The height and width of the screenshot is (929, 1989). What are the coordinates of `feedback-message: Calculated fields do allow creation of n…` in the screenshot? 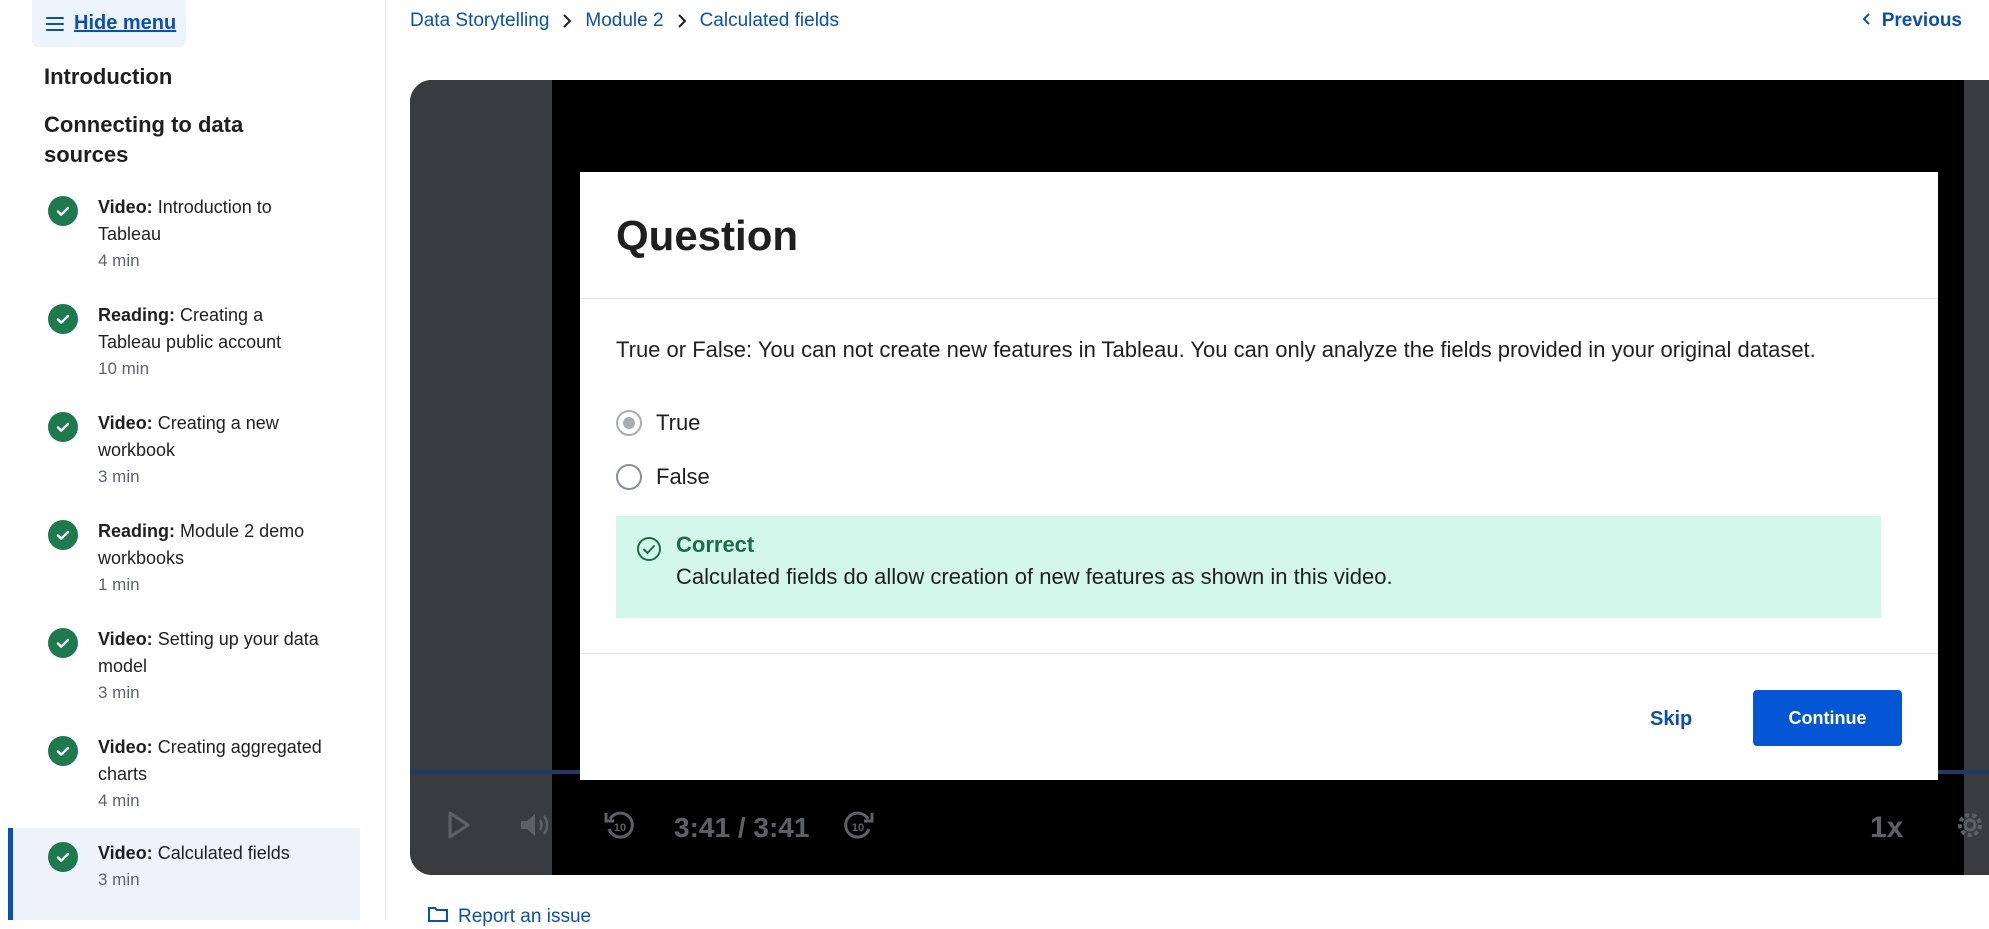 It's located at (1034, 576).